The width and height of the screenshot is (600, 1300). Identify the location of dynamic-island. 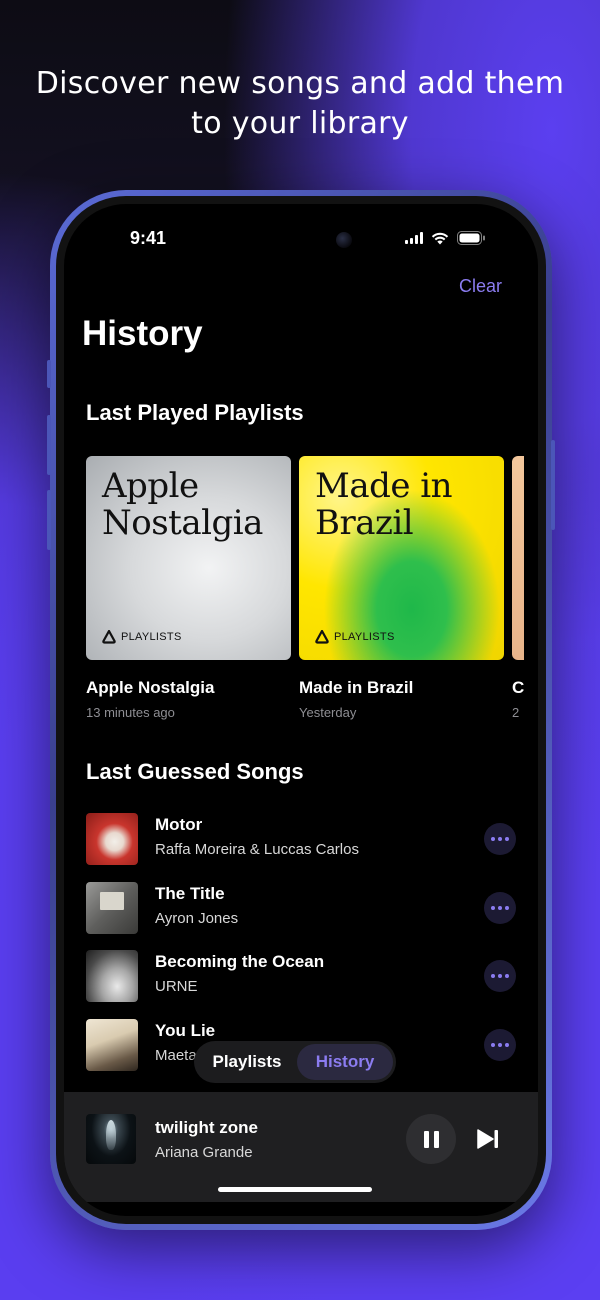
(299, 240).